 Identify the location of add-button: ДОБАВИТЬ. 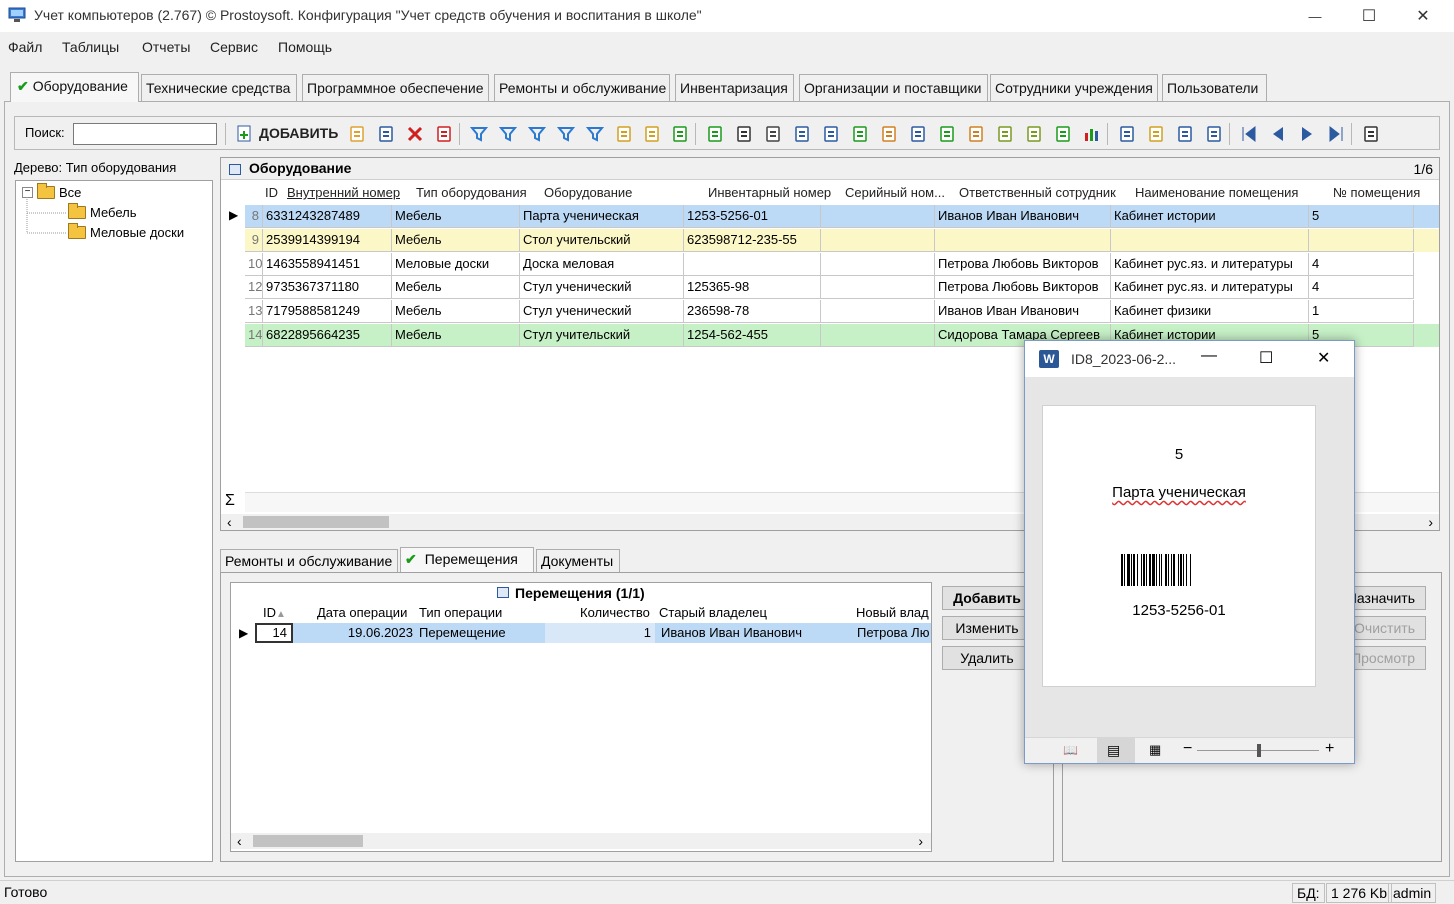
(298, 133).